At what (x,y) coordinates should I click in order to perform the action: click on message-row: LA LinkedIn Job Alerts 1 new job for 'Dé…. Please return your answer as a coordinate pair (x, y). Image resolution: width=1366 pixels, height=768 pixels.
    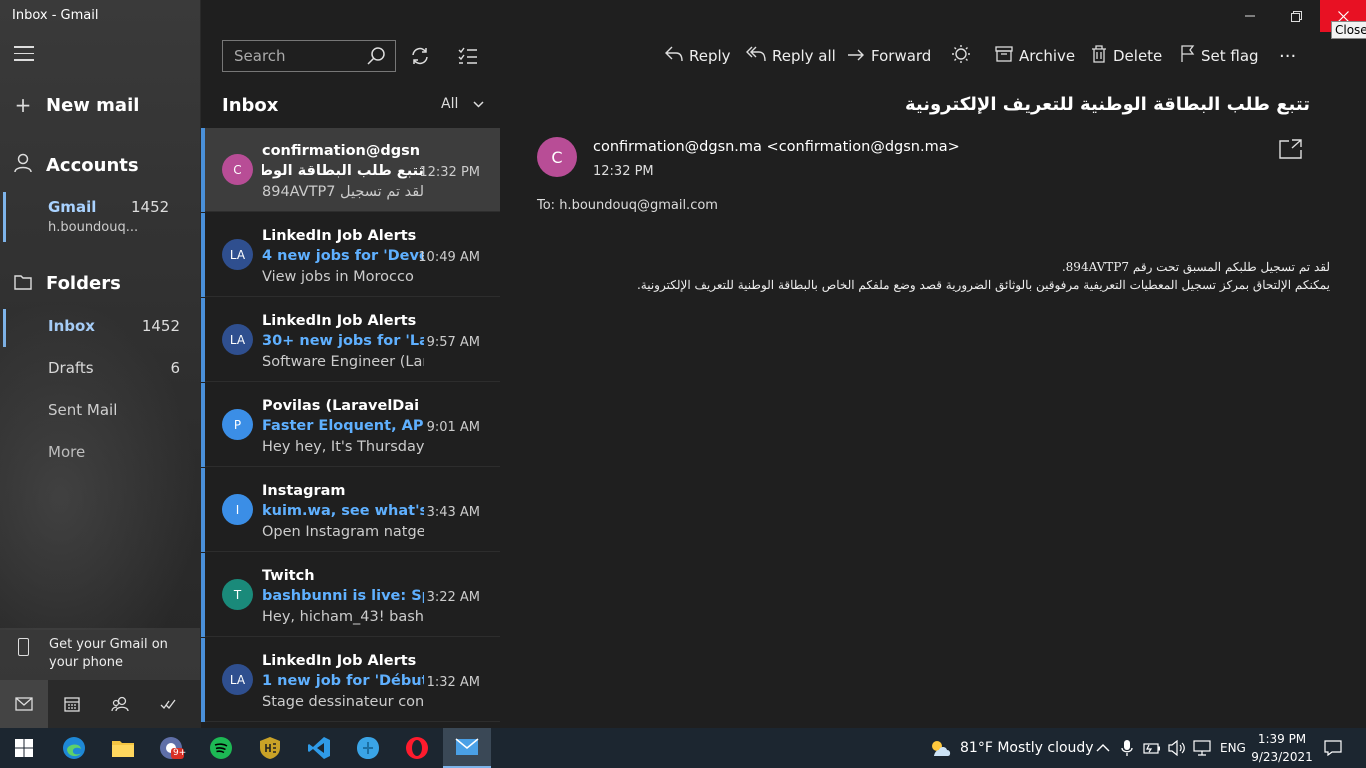
    Looking at the image, I should click on (350, 680).